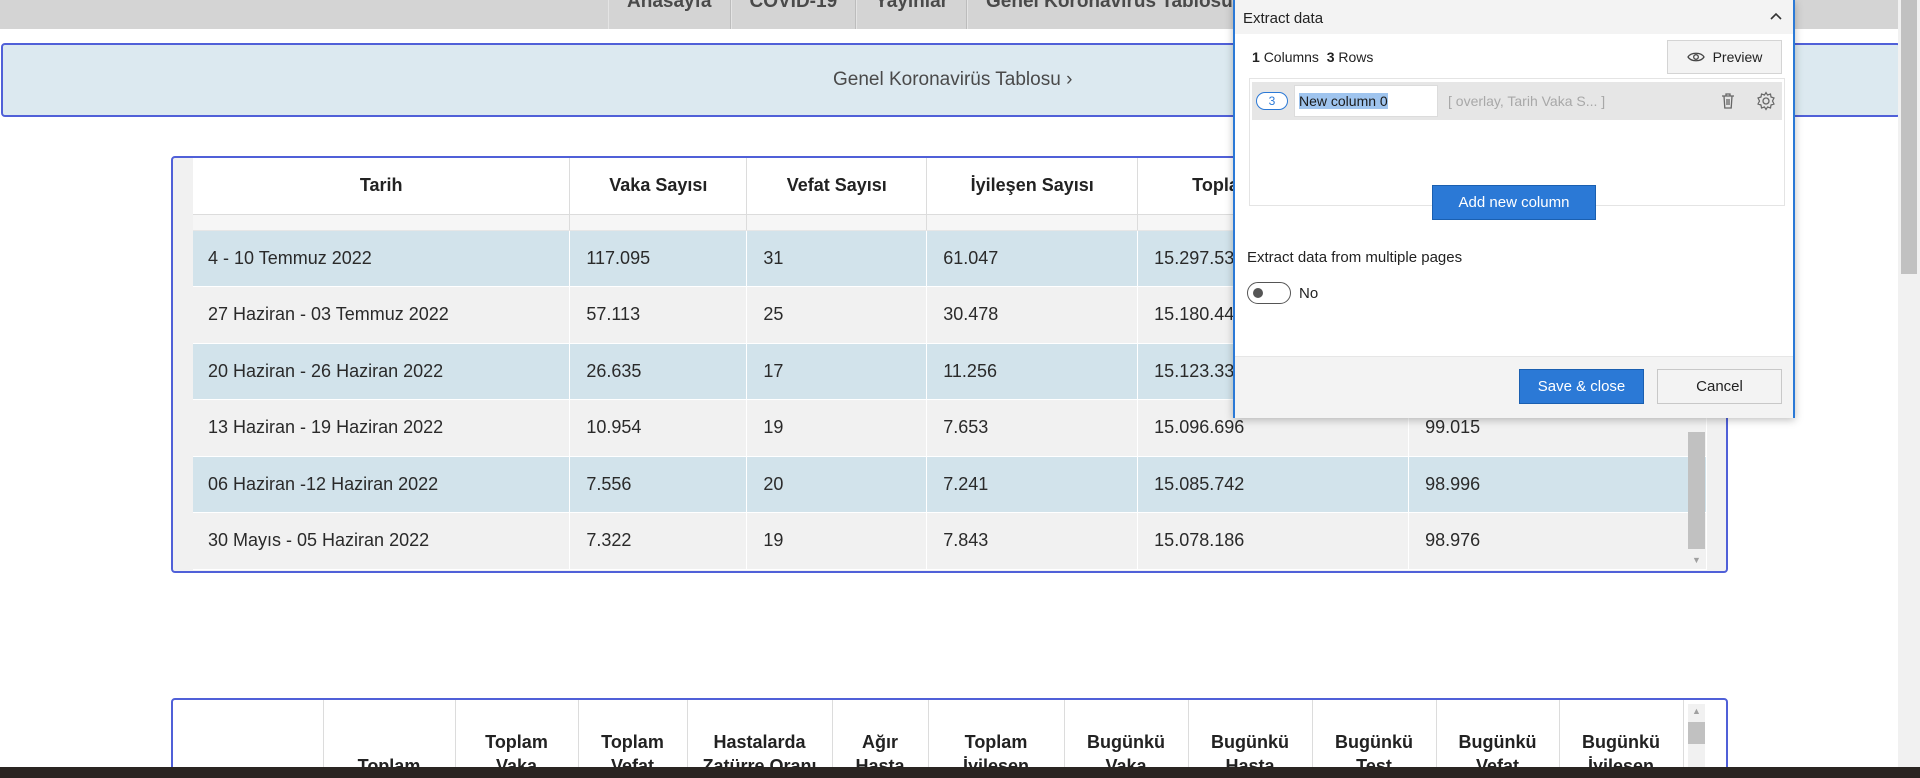  I want to click on gear-icon, so click(1766, 101).